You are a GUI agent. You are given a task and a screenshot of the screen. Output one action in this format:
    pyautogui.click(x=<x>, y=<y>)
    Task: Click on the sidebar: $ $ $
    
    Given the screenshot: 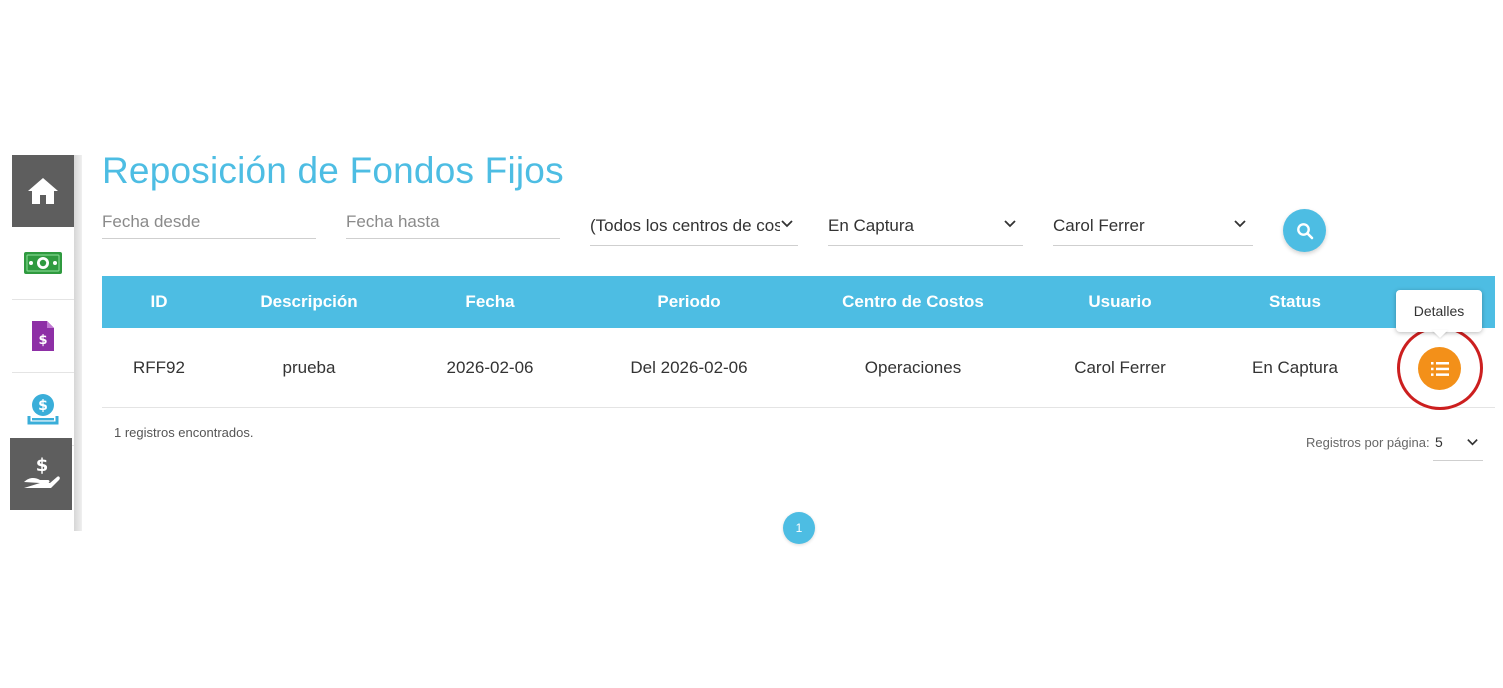 What is the action you would take?
    pyautogui.click(x=42, y=343)
    